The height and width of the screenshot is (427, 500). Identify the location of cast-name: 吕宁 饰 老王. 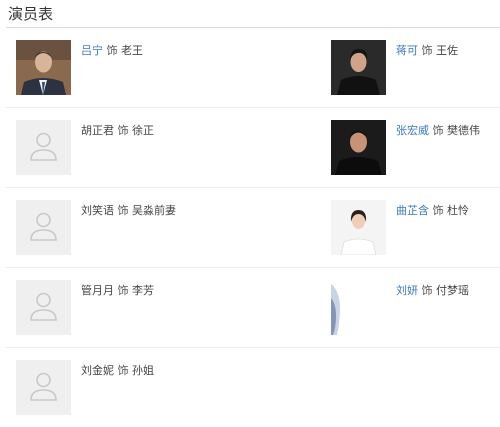
(112, 50).